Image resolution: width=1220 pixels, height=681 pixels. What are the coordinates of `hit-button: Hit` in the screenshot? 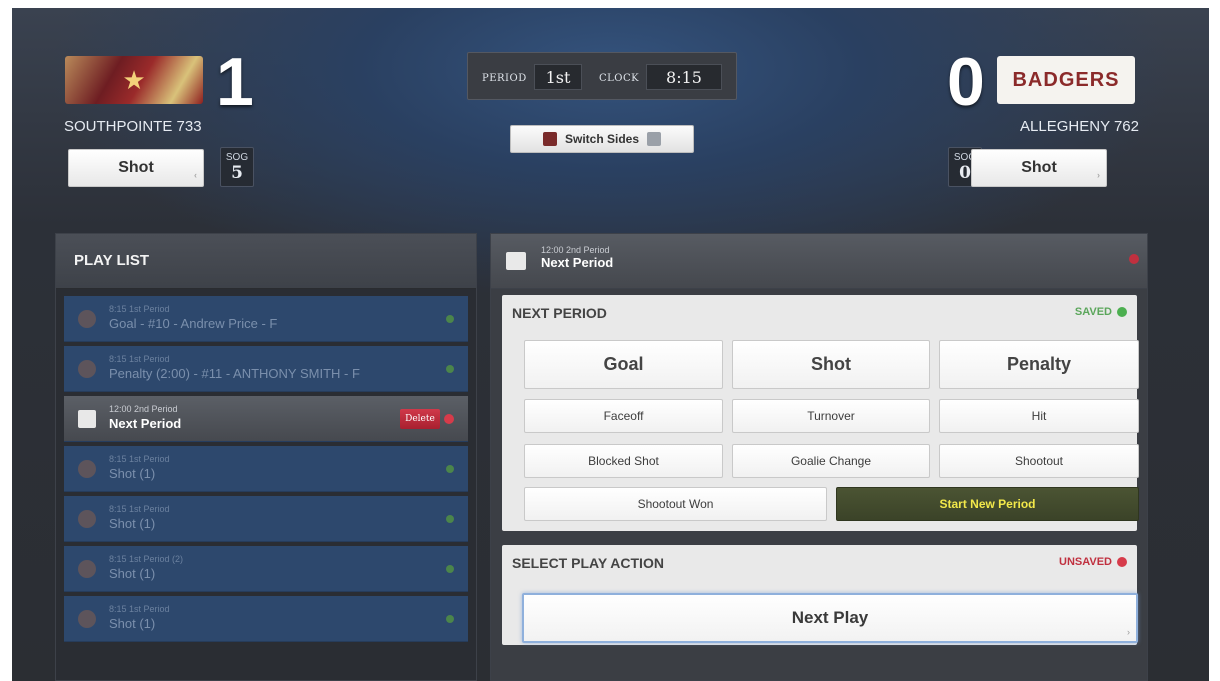 It's located at (1039, 416).